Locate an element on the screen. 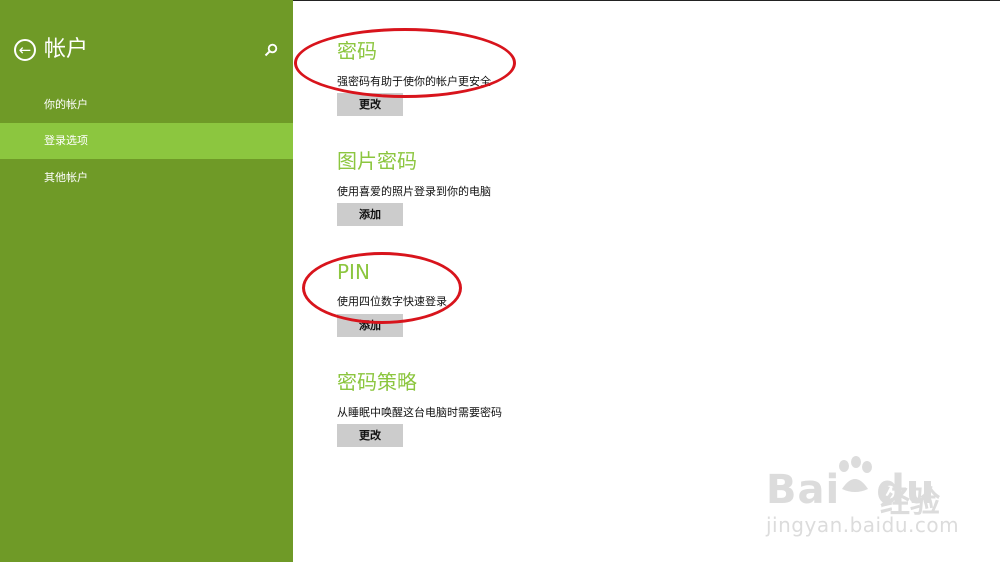 Image resolution: width=1000 pixels, height=562 pixels. paw-icon is located at coordinates (855, 474).